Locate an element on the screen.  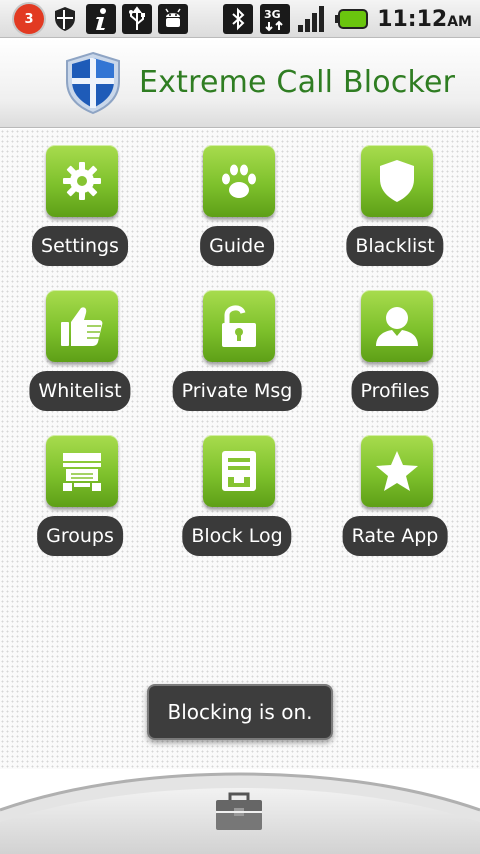
settings-label: Settings is located at coordinates (80, 246).